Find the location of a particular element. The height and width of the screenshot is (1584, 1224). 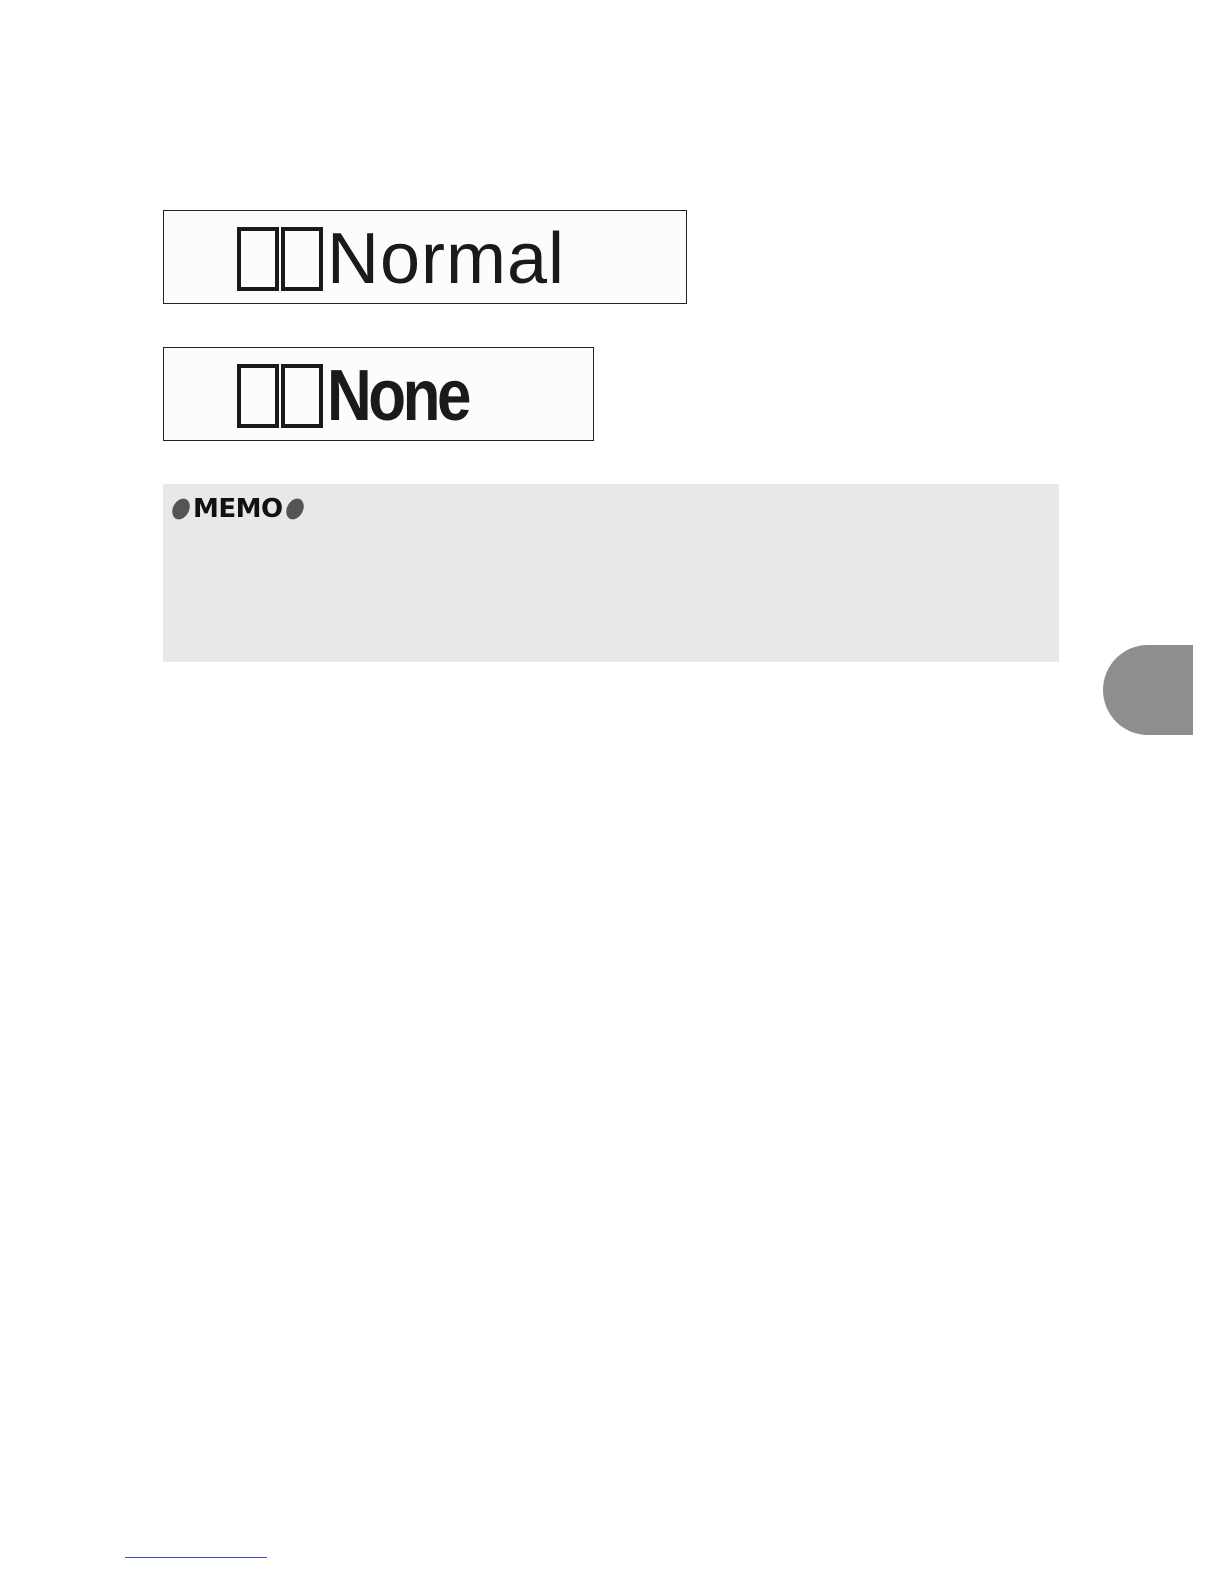

sample-normal-box: Normal is located at coordinates (425, 257).